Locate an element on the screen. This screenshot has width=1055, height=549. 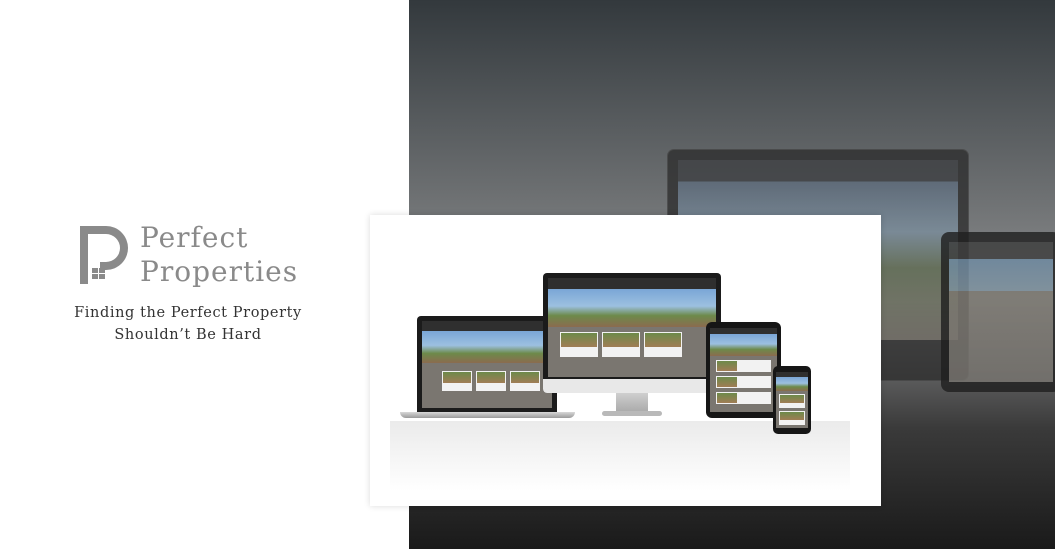
phone-mockup is located at coordinates (792, 400).